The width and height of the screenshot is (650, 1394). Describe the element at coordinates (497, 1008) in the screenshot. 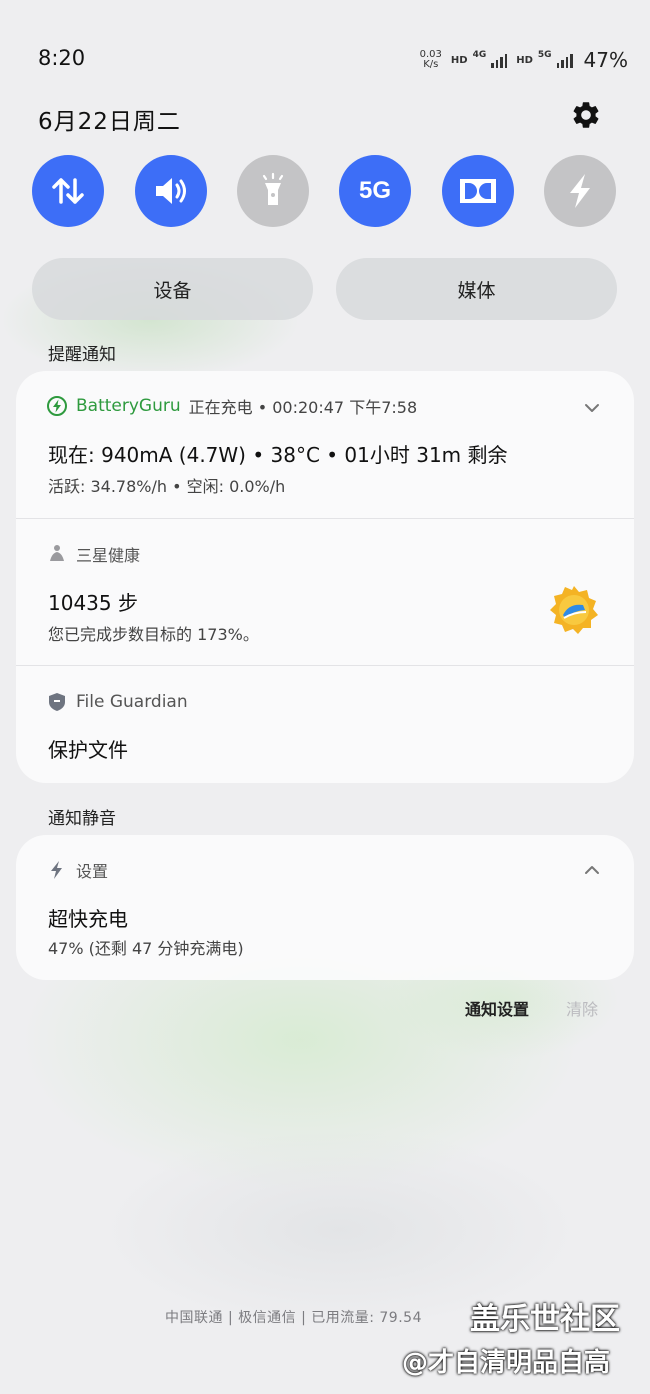

I see `notification-settings-button: 通知设置` at that location.